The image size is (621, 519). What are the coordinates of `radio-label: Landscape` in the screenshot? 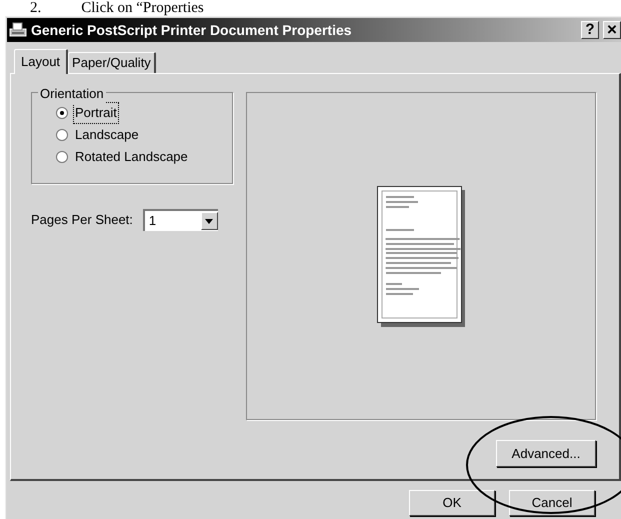 It's located at (107, 135).